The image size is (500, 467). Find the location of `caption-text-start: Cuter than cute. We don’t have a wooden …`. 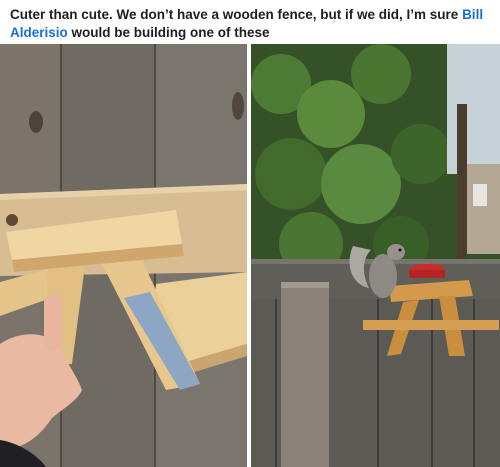

caption-text-start: Cuter than cute. We don’t have a wooden … is located at coordinates (236, 14).